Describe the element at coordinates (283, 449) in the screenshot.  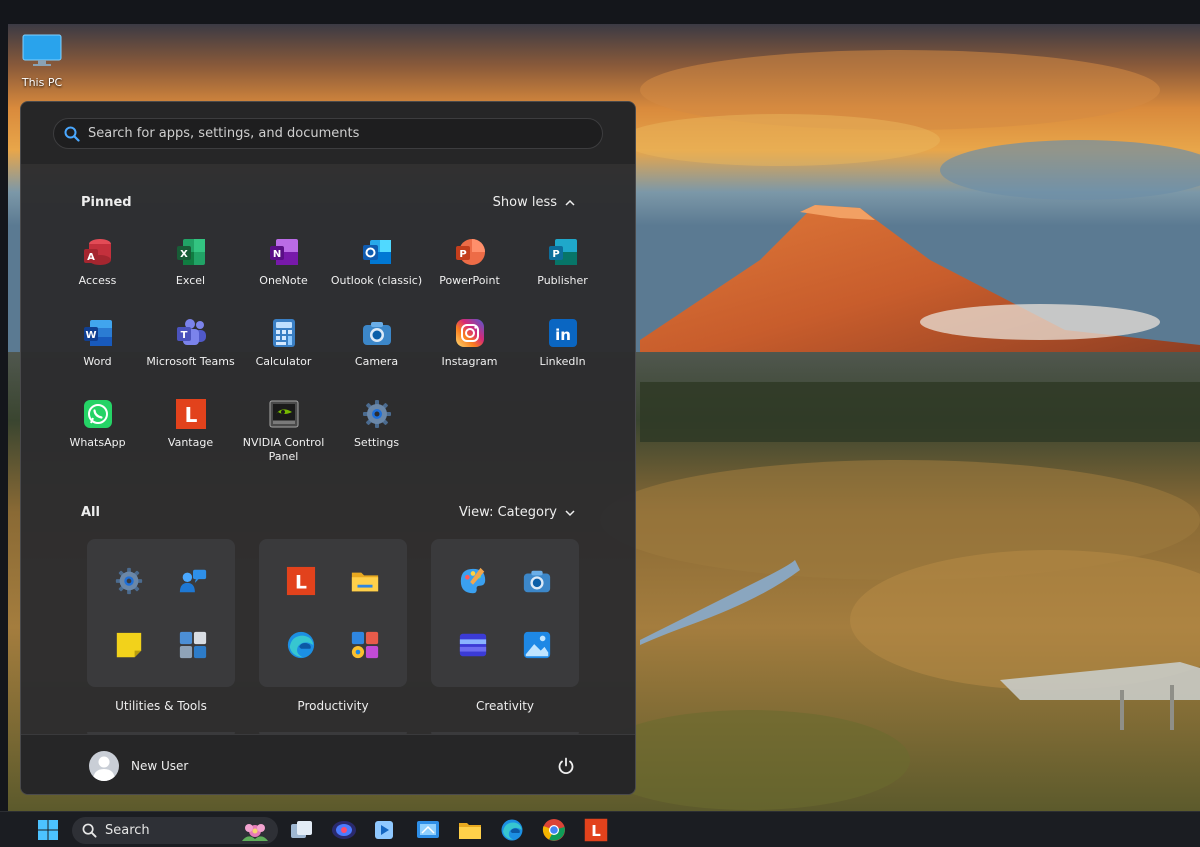
I see `app-label: NVIDIA Control Panel` at that location.